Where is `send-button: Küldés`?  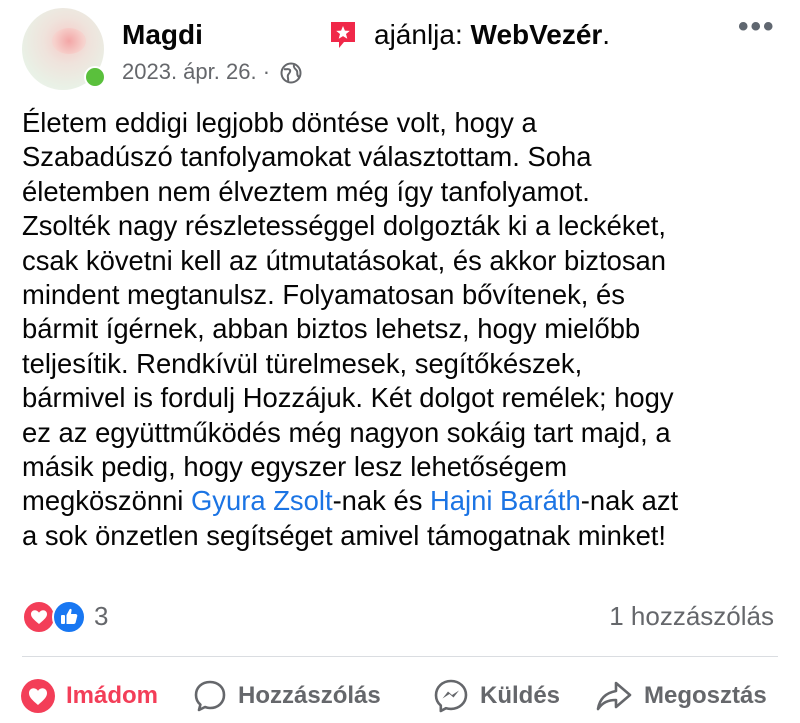
send-button: Küldés is located at coordinates (496, 696).